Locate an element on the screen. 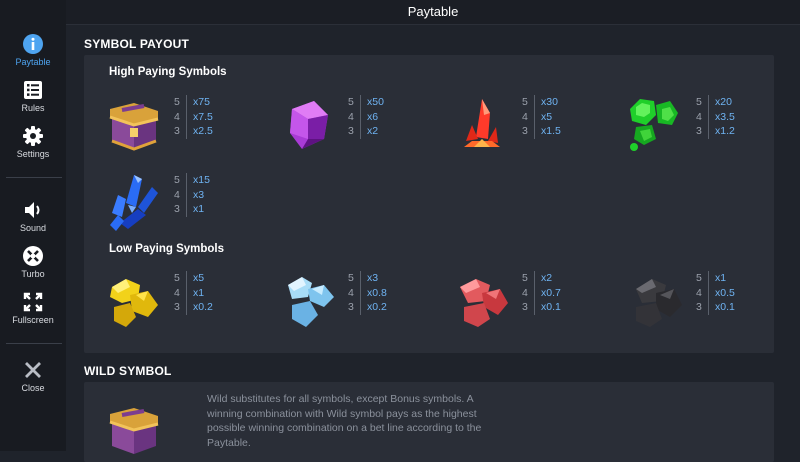 The height and width of the screenshot is (462, 800). low-paying-title: Low Paying Symbols is located at coordinates (167, 249).